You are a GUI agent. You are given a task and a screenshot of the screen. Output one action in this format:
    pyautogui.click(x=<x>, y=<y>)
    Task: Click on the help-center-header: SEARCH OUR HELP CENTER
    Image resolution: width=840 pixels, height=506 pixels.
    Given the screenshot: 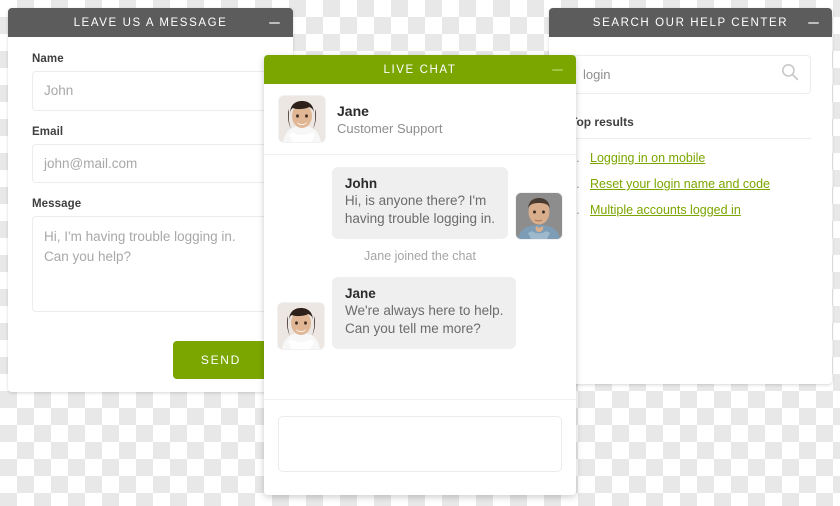 What is the action you would take?
    pyautogui.click(x=690, y=22)
    